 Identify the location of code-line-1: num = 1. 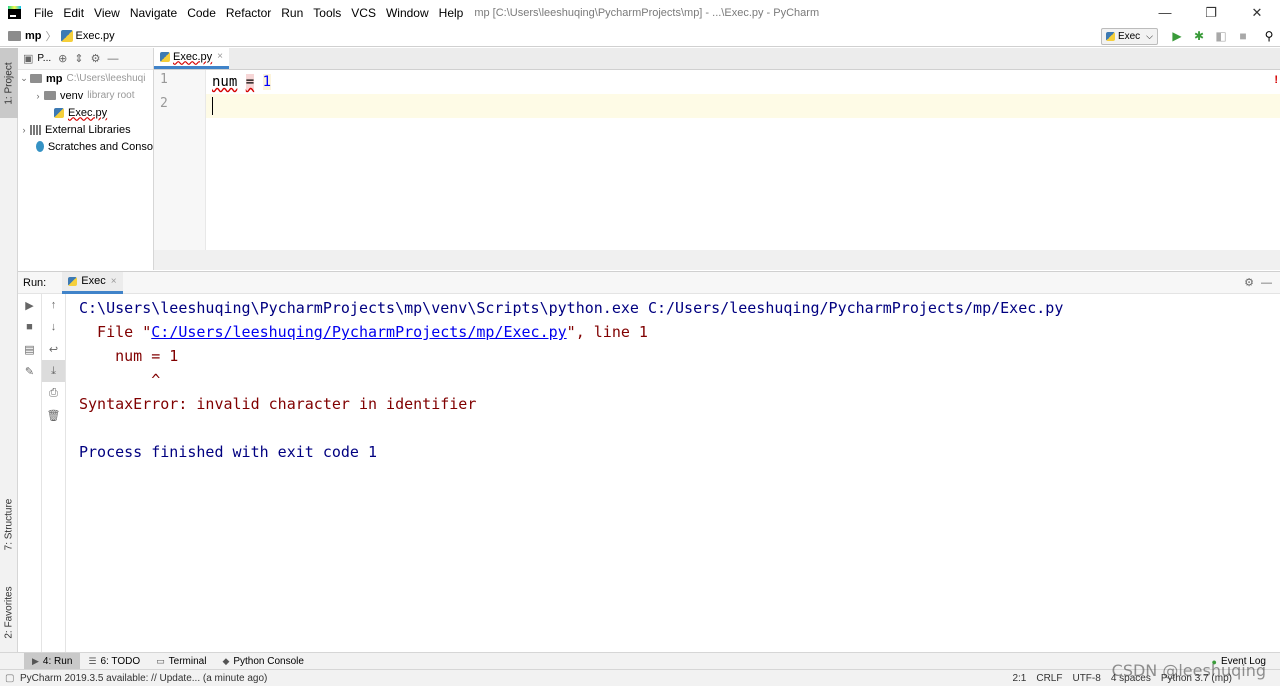
(743, 82).